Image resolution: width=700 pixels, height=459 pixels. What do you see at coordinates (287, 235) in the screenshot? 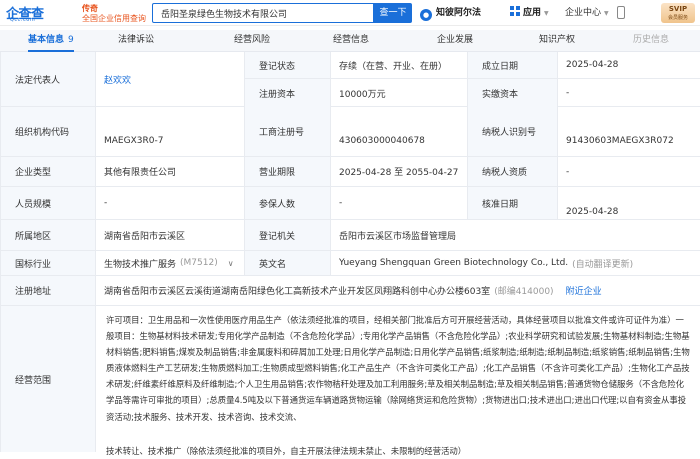
I see `authority-label: 登记机关` at bounding box center [287, 235].